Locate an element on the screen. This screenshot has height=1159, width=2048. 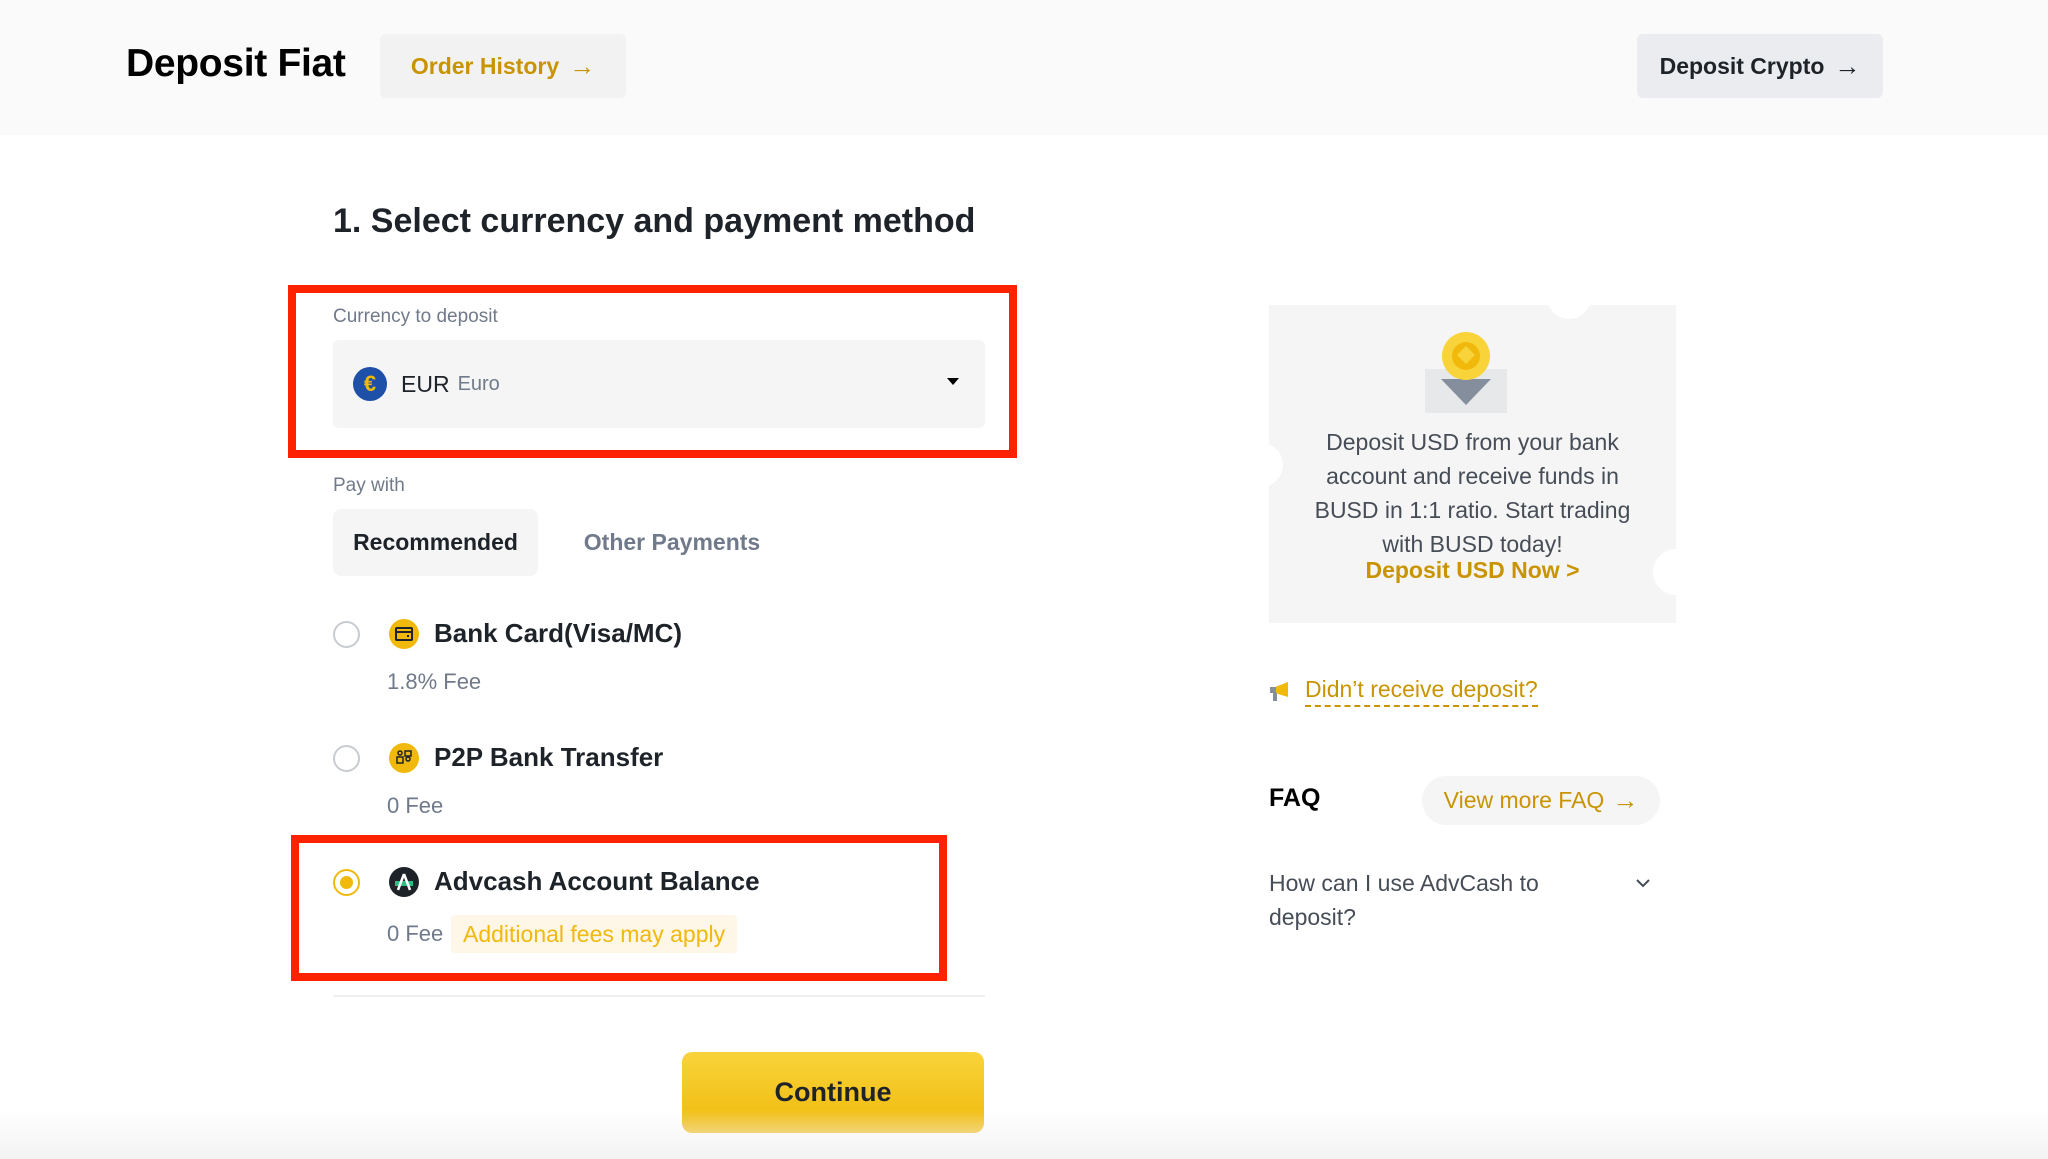
payment-method-bank-card: Bank Card(Visa/MC) 1.8% Fee is located at coordinates (663, 658).